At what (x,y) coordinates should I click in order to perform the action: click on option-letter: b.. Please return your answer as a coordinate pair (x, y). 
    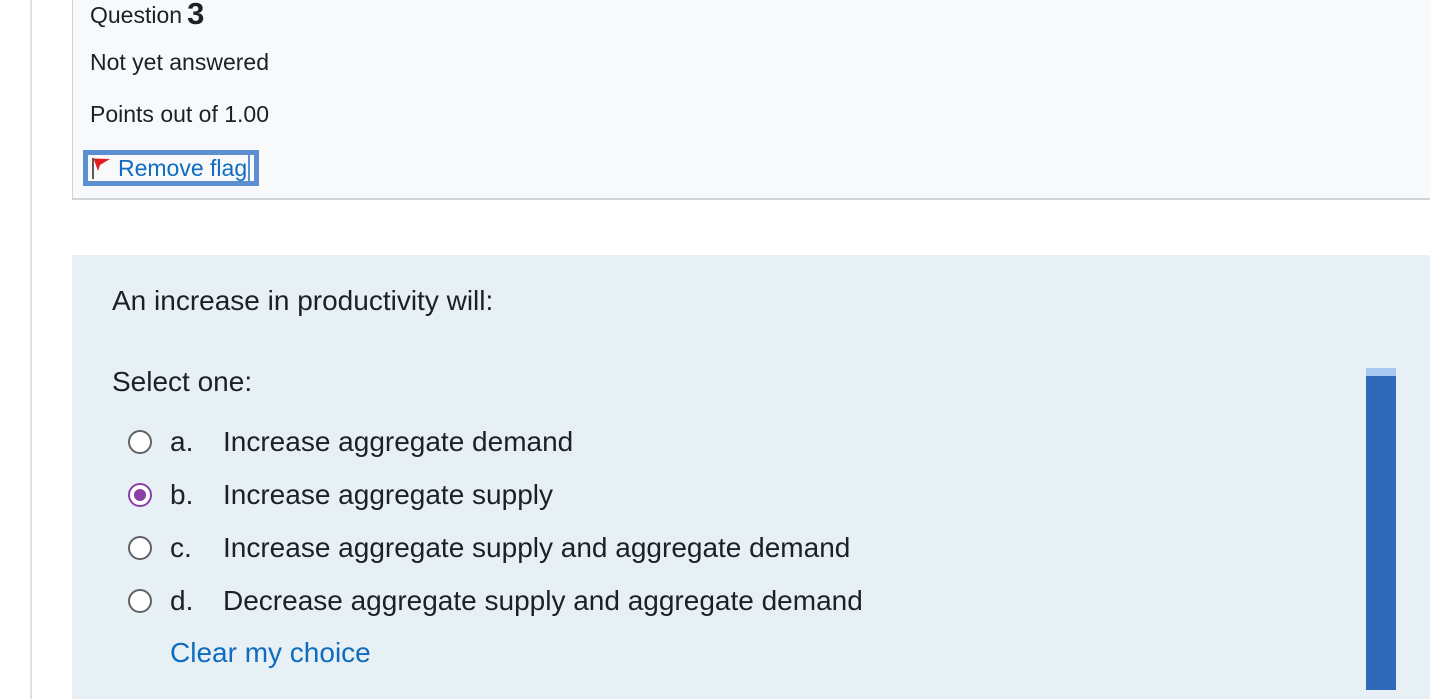
    Looking at the image, I should click on (182, 494).